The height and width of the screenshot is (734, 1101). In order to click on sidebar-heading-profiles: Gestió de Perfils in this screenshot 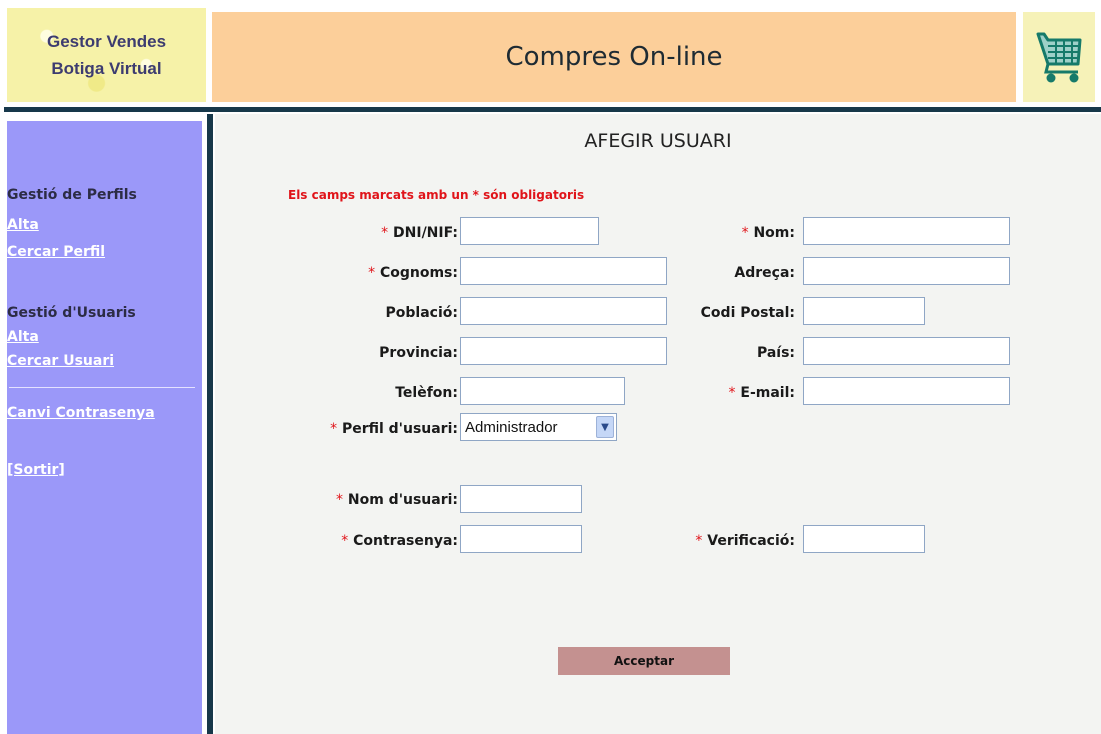, I will do `click(72, 195)`.